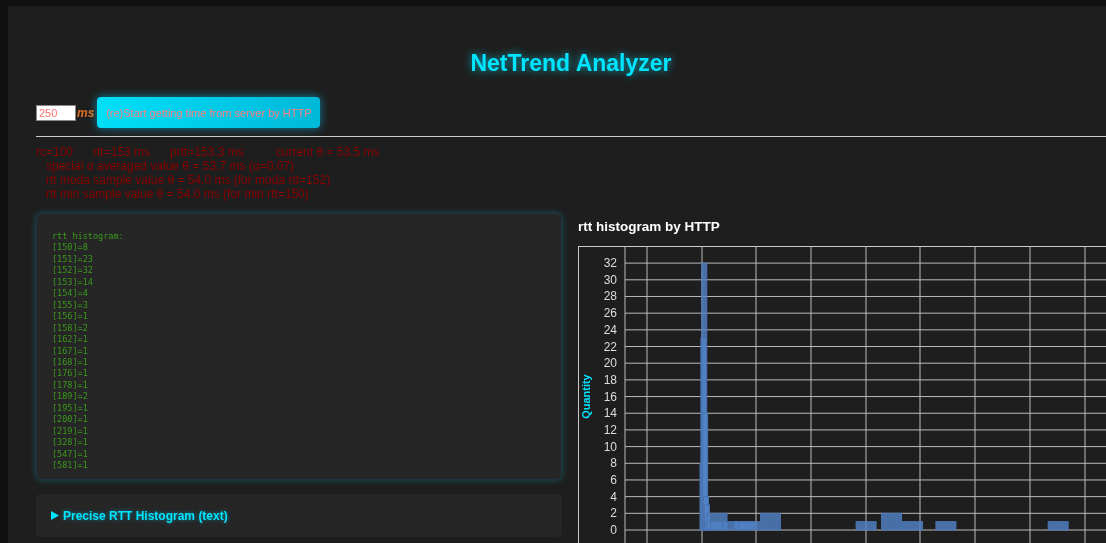  Describe the element at coordinates (177, 194) in the screenshot. I see `stat-text: rtt min sample value θ = 54.0 ms (for min rtt=150)` at that location.